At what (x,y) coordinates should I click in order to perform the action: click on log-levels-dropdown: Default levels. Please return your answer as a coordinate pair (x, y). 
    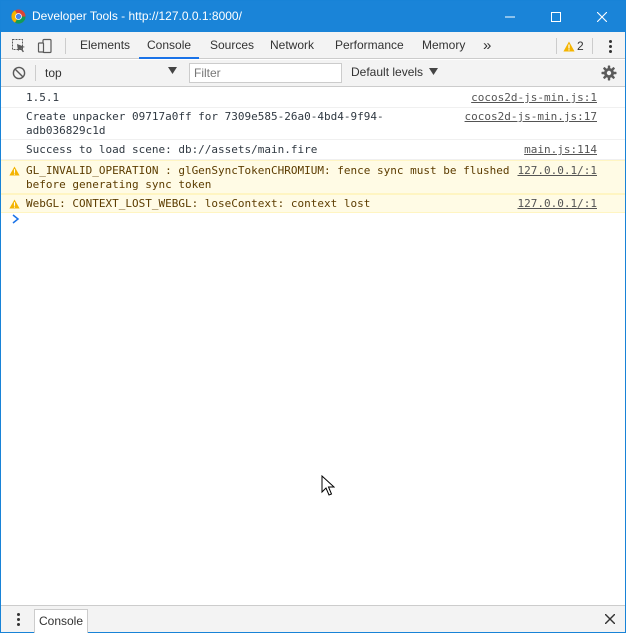
    Looking at the image, I should click on (395, 72).